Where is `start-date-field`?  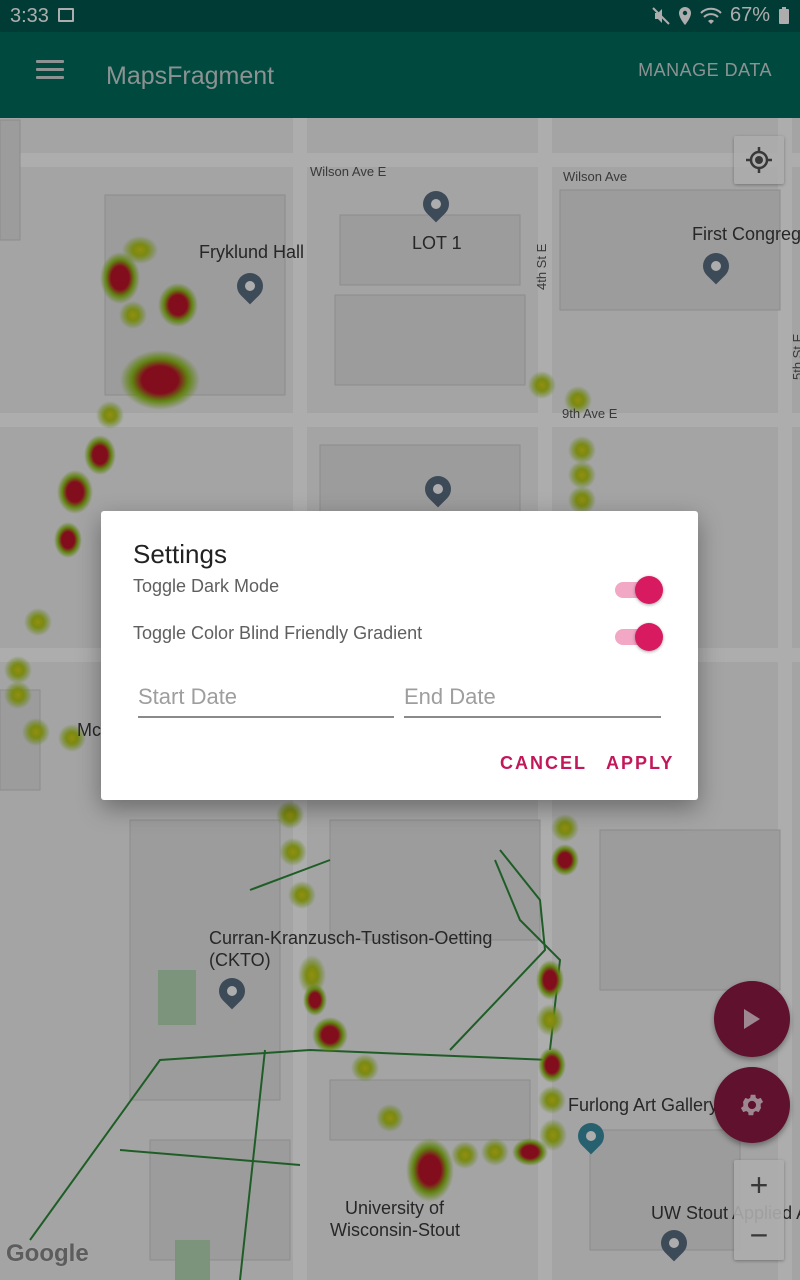 start-date-field is located at coordinates (266, 698).